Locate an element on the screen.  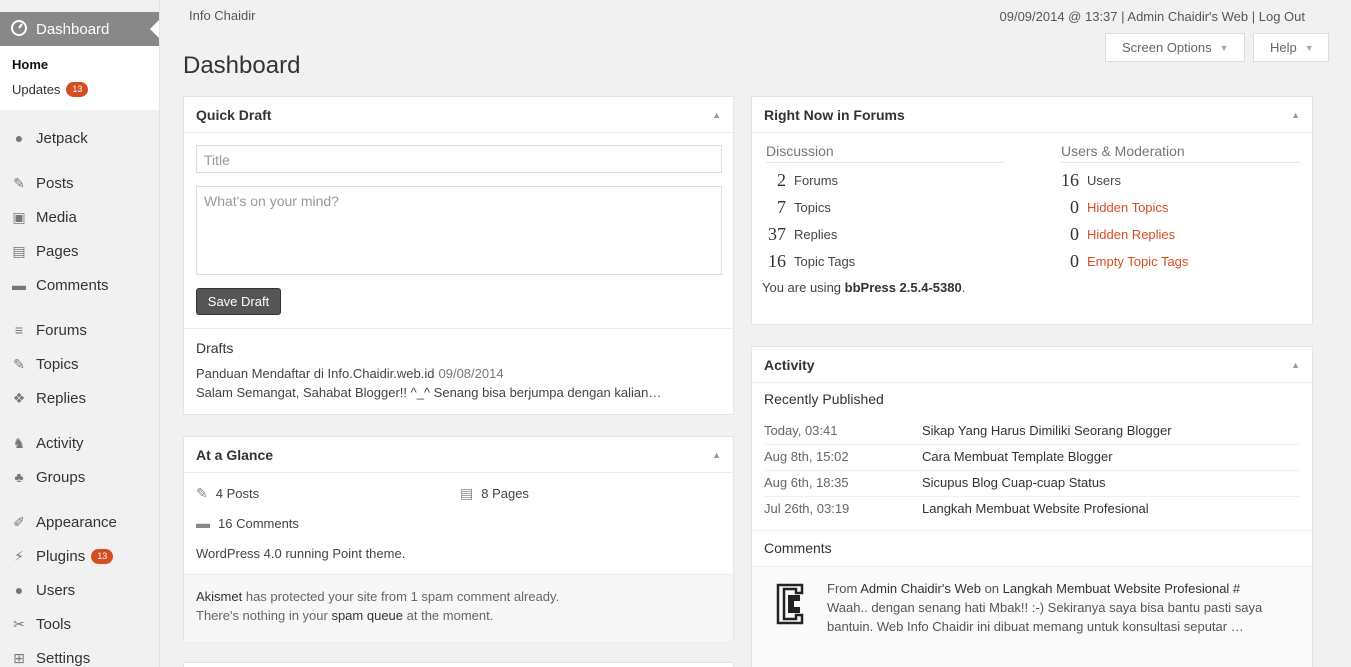
spam-queue-link: spam queue is located at coordinates (367, 615).